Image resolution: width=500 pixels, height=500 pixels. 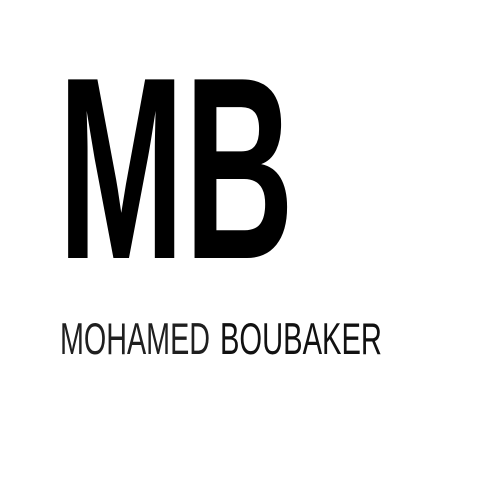 I want to click on full-name-svg: MOHAMED BOUBAKER, so click(x=221, y=339).